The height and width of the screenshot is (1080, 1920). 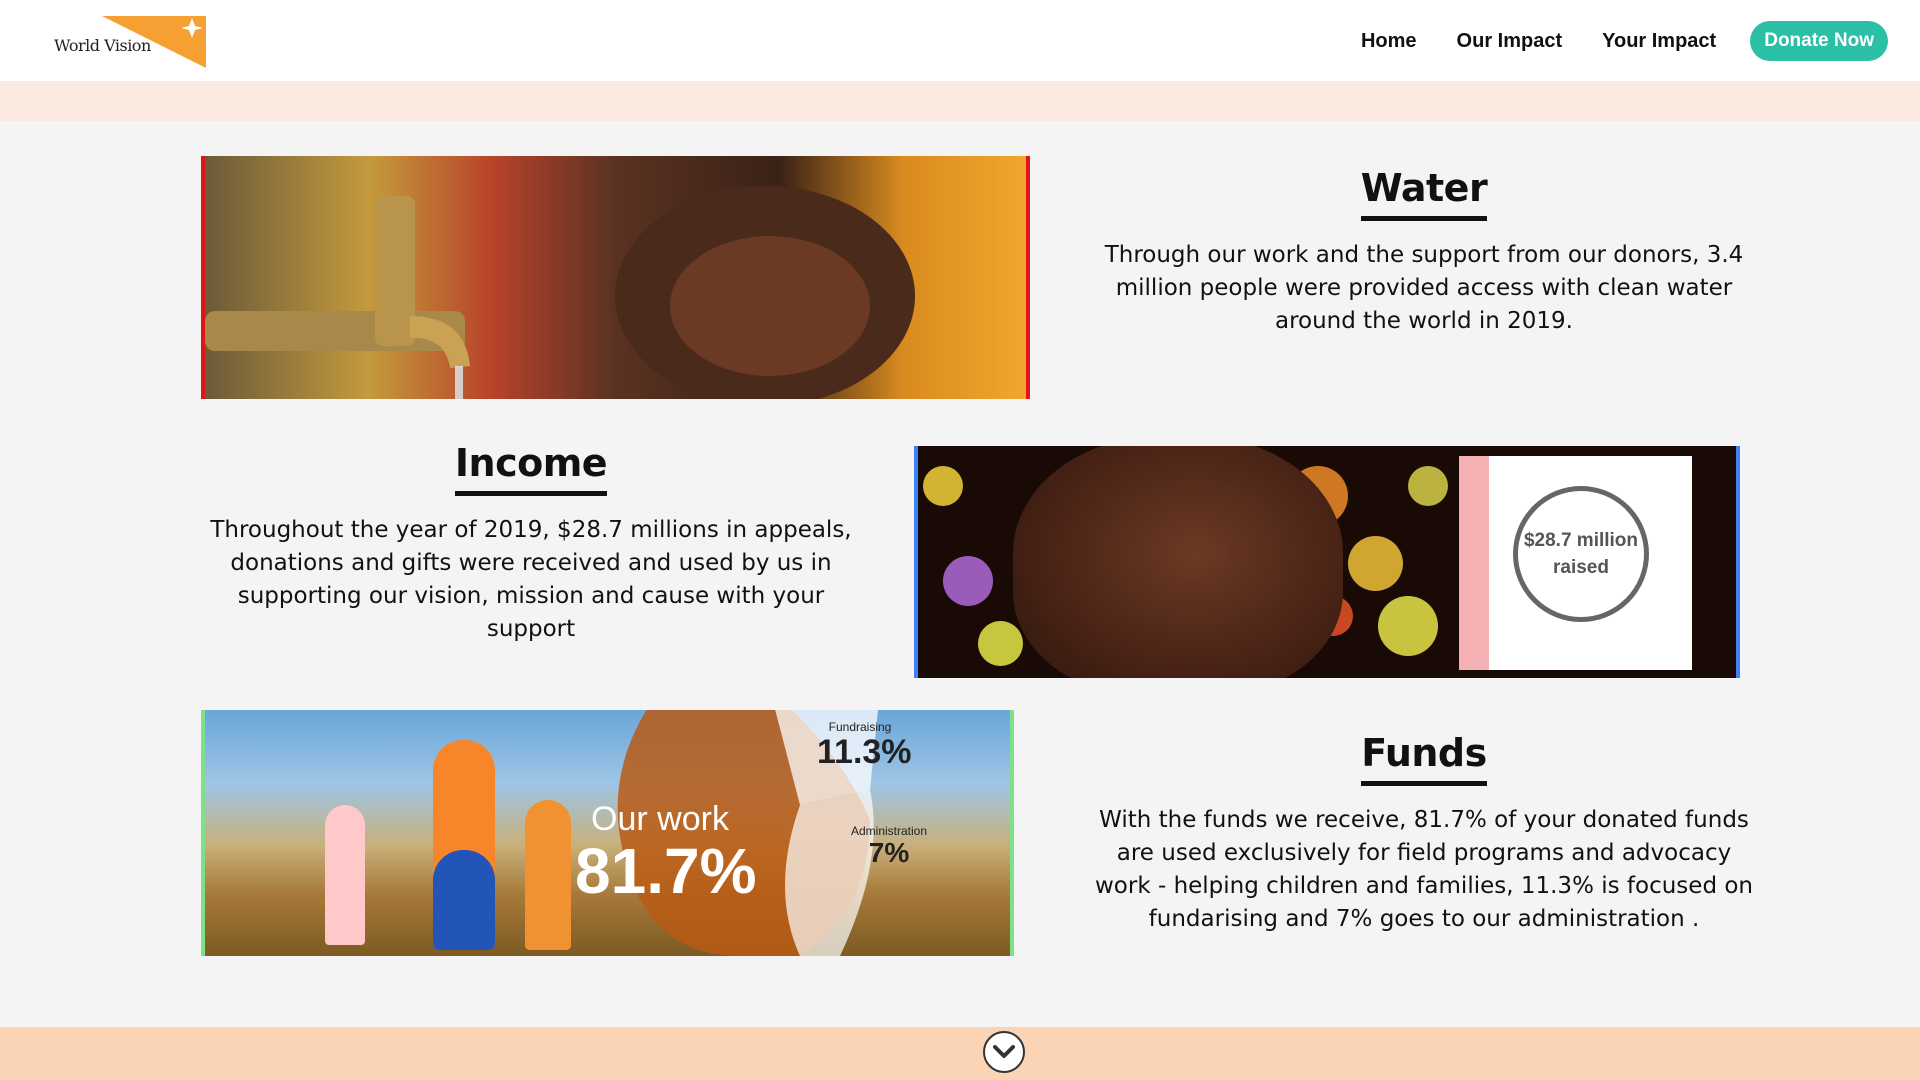 I want to click on main-nav: Home Our Impact Your Impact Donate Now, so click(x=1624, y=41).